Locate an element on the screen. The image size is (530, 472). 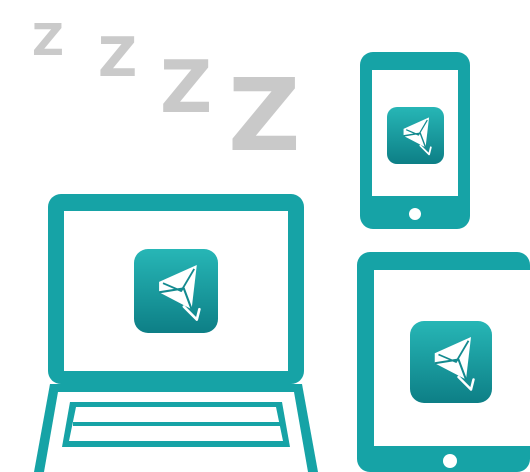
phone-device is located at coordinates (415, 140).